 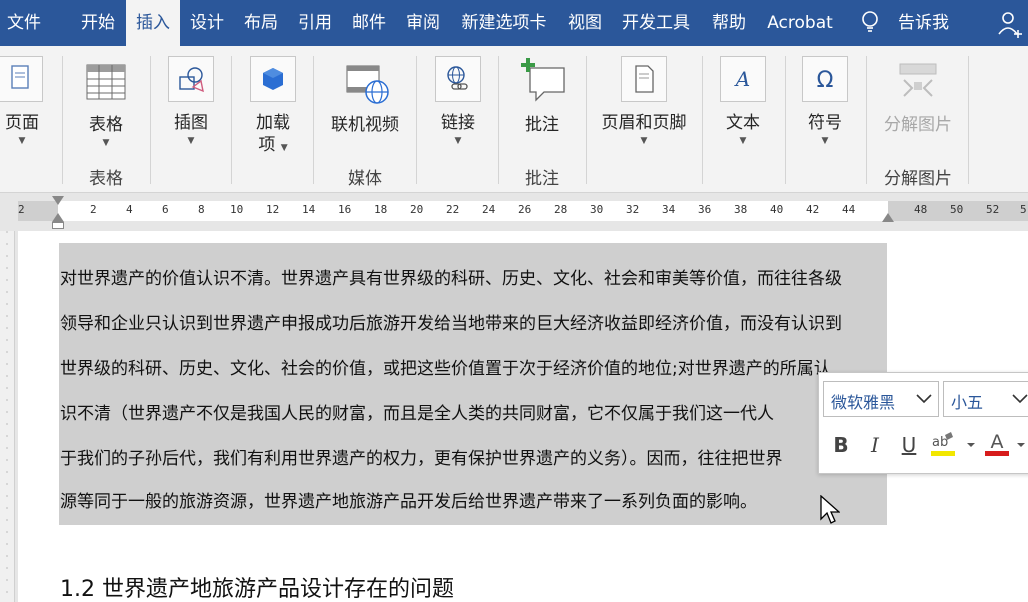 What do you see at coordinates (875, 445) in the screenshot?
I see `italic-button: I` at bounding box center [875, 445].